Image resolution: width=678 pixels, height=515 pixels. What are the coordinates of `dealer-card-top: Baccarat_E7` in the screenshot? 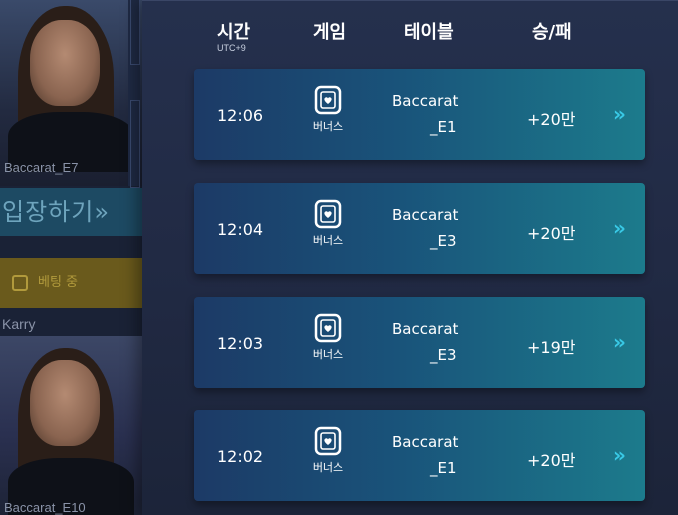 It's located at (71, 93).